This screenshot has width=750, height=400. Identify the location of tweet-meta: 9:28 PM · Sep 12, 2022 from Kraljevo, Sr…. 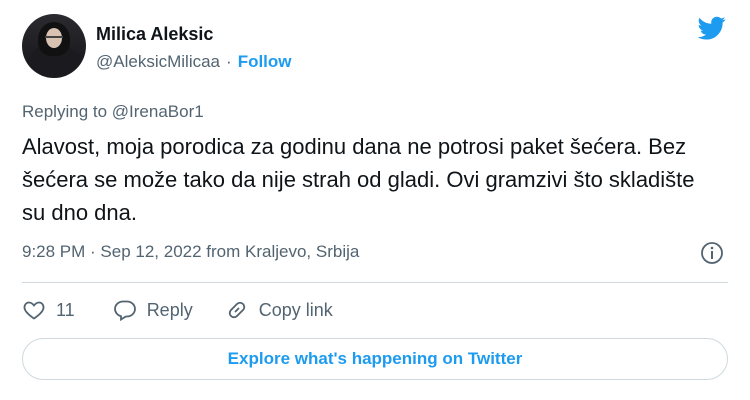
(190, 252).